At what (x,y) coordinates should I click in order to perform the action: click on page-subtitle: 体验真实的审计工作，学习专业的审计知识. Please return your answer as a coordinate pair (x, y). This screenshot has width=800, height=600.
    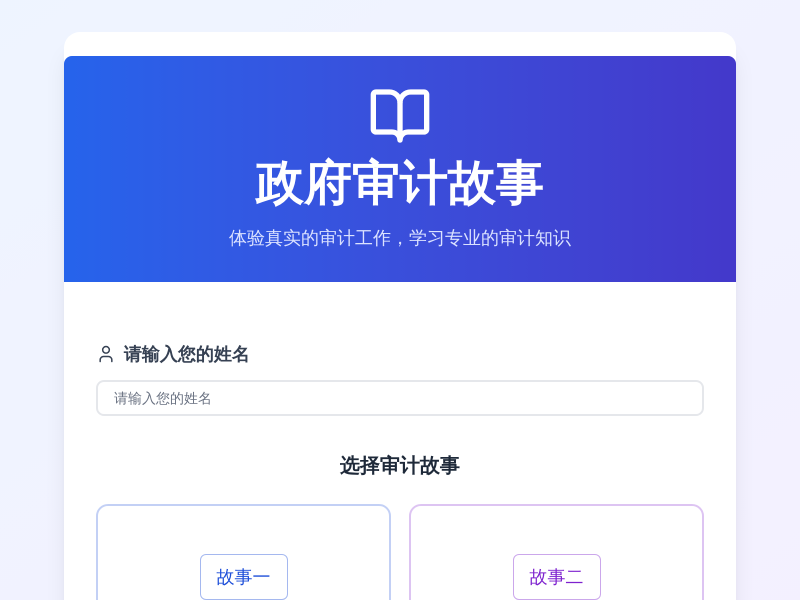
    Looking at the image, I should click on (400, 238).